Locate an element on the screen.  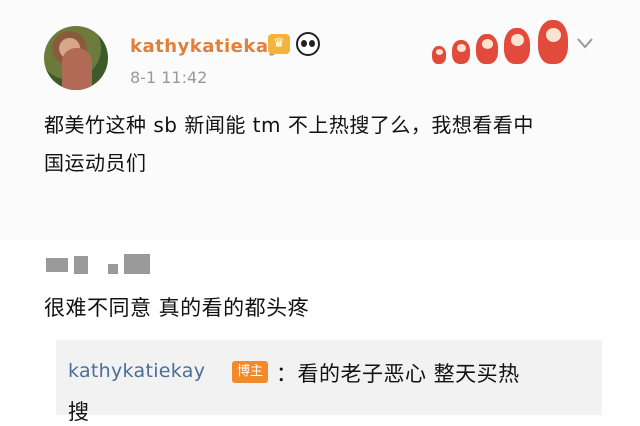
quote-text: ：看的老子恶心 整天买热 is located at coordinates (398, 374).